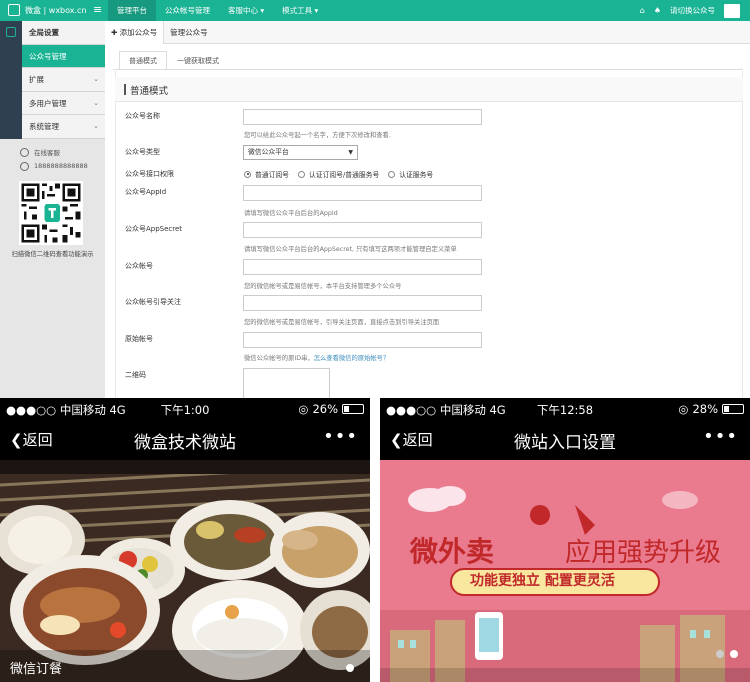 The image size is (750, 682). What do you see at coordinates (149, 174) in the screenshot?
I see `auth-label: 公众号接口权限` at bounding box center [149, 174].